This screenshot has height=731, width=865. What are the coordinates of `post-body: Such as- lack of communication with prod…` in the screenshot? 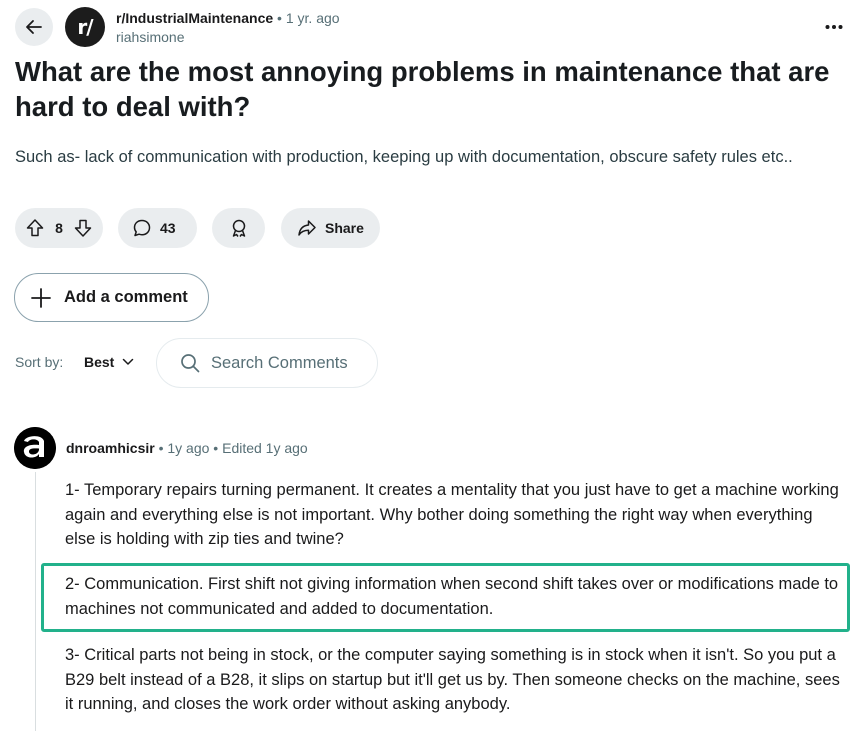 It's located at (404, 157).